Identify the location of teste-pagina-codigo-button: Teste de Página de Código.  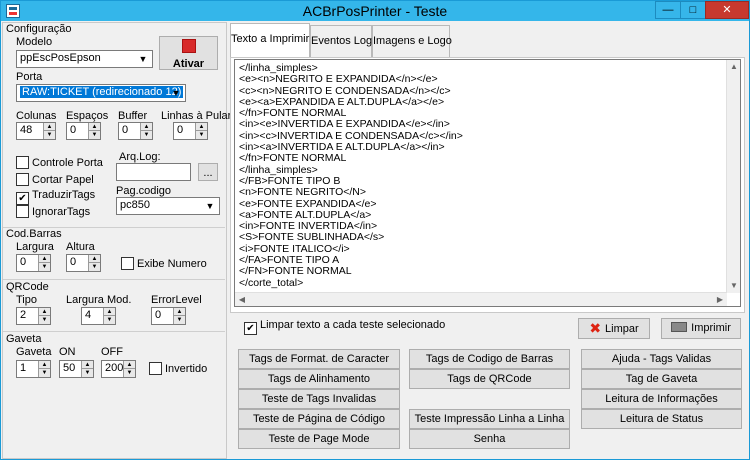
(319, 419).